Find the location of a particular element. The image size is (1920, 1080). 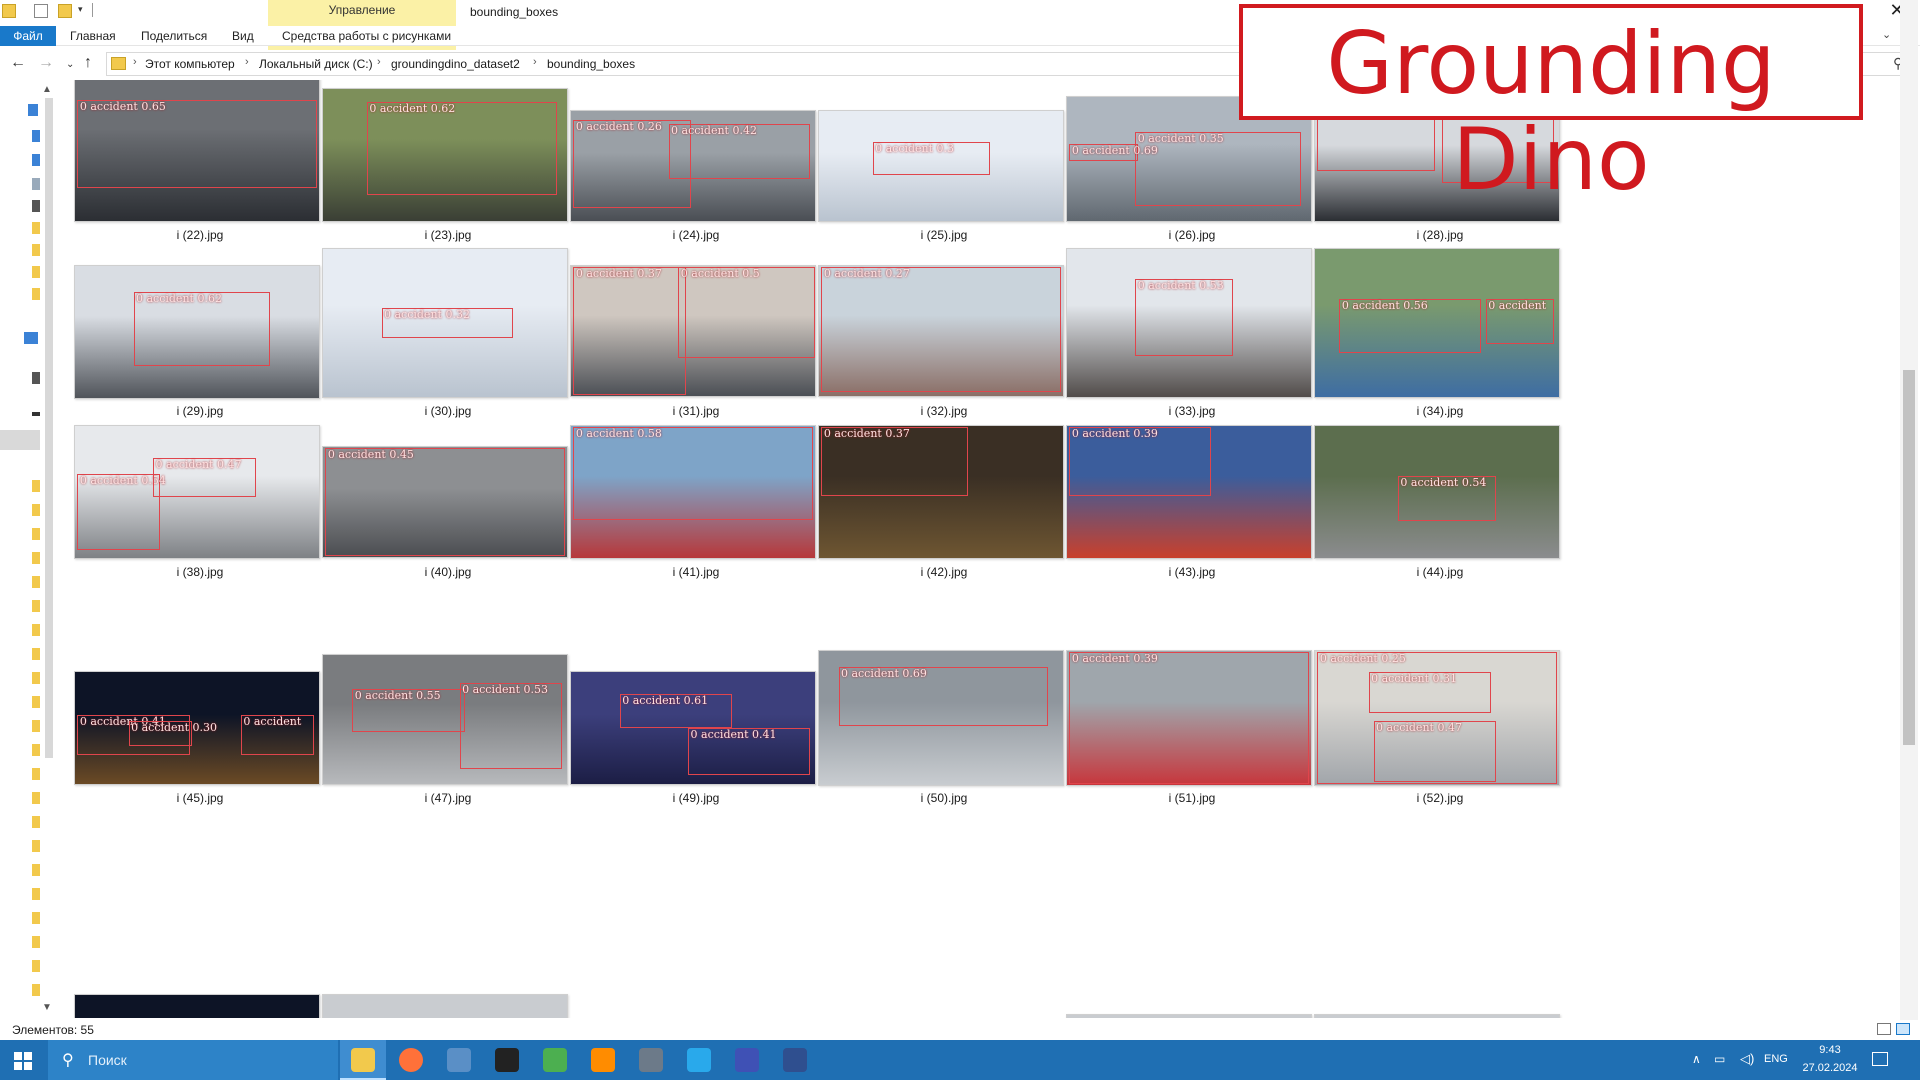

file-name: i (34).jpg is located at coordinates (1440, 411).